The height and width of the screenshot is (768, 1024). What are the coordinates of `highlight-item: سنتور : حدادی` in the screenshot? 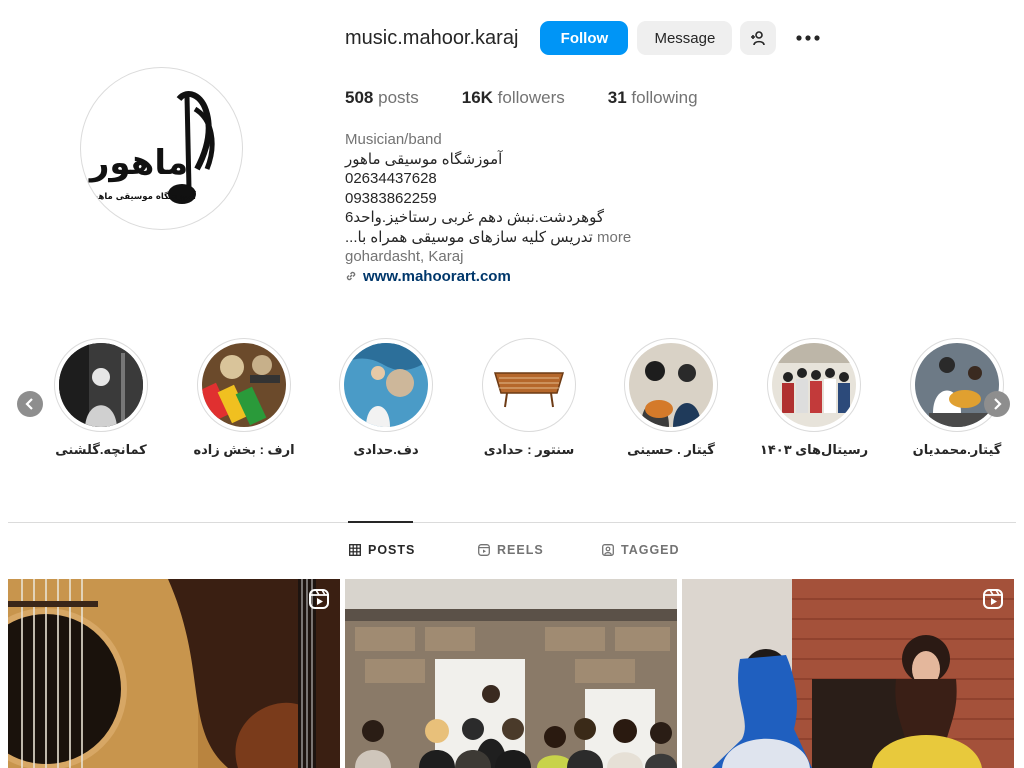 It's located at (529, 398).